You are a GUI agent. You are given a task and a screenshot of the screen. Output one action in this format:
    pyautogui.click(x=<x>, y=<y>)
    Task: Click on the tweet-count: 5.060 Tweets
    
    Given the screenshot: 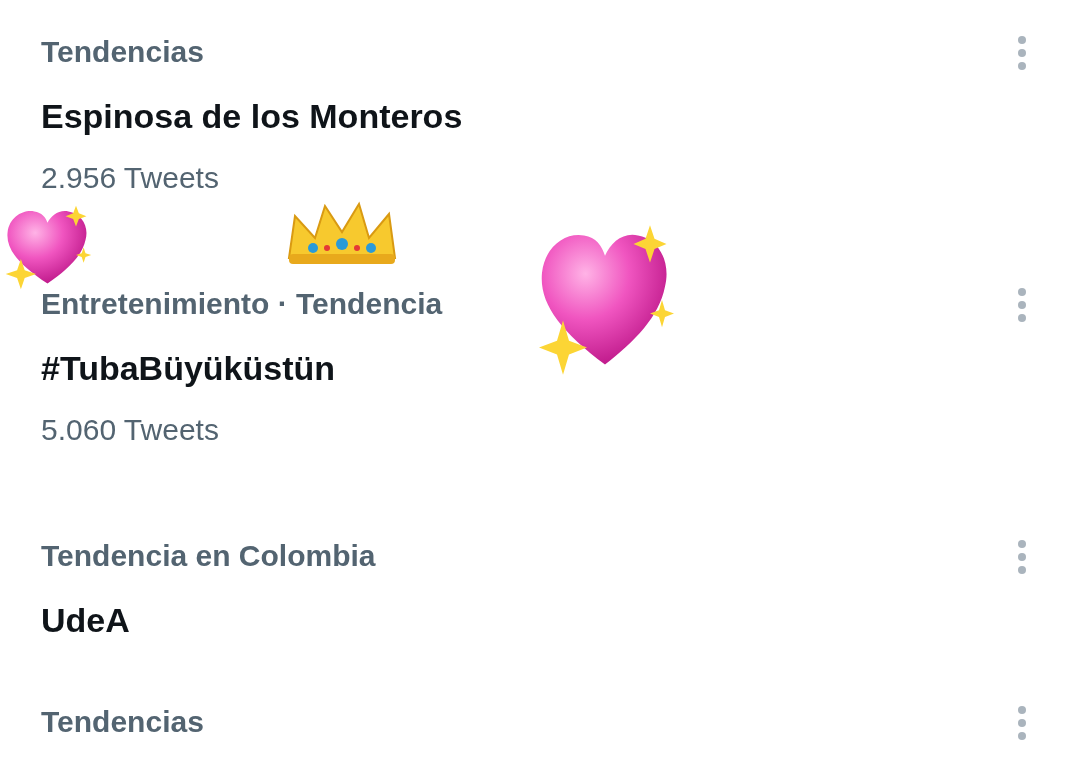 What is the action you would take?
    pyautogui.click(x=130, y=430)
    